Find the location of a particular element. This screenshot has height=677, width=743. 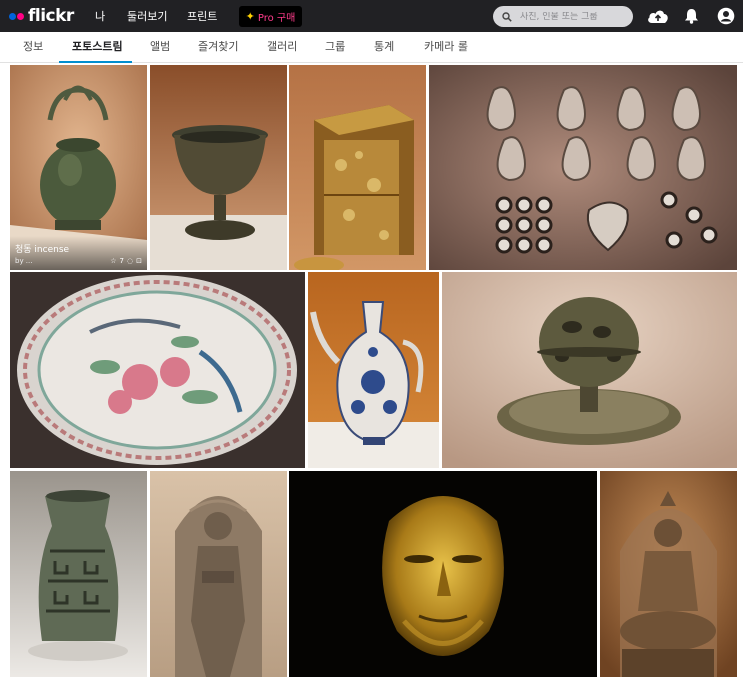

photostream-subnav: 정보 포토스트림 앨범 즐겨찾기 갤러리 그룹 통계 카메라 롤 is located at coordinates (371, 47).